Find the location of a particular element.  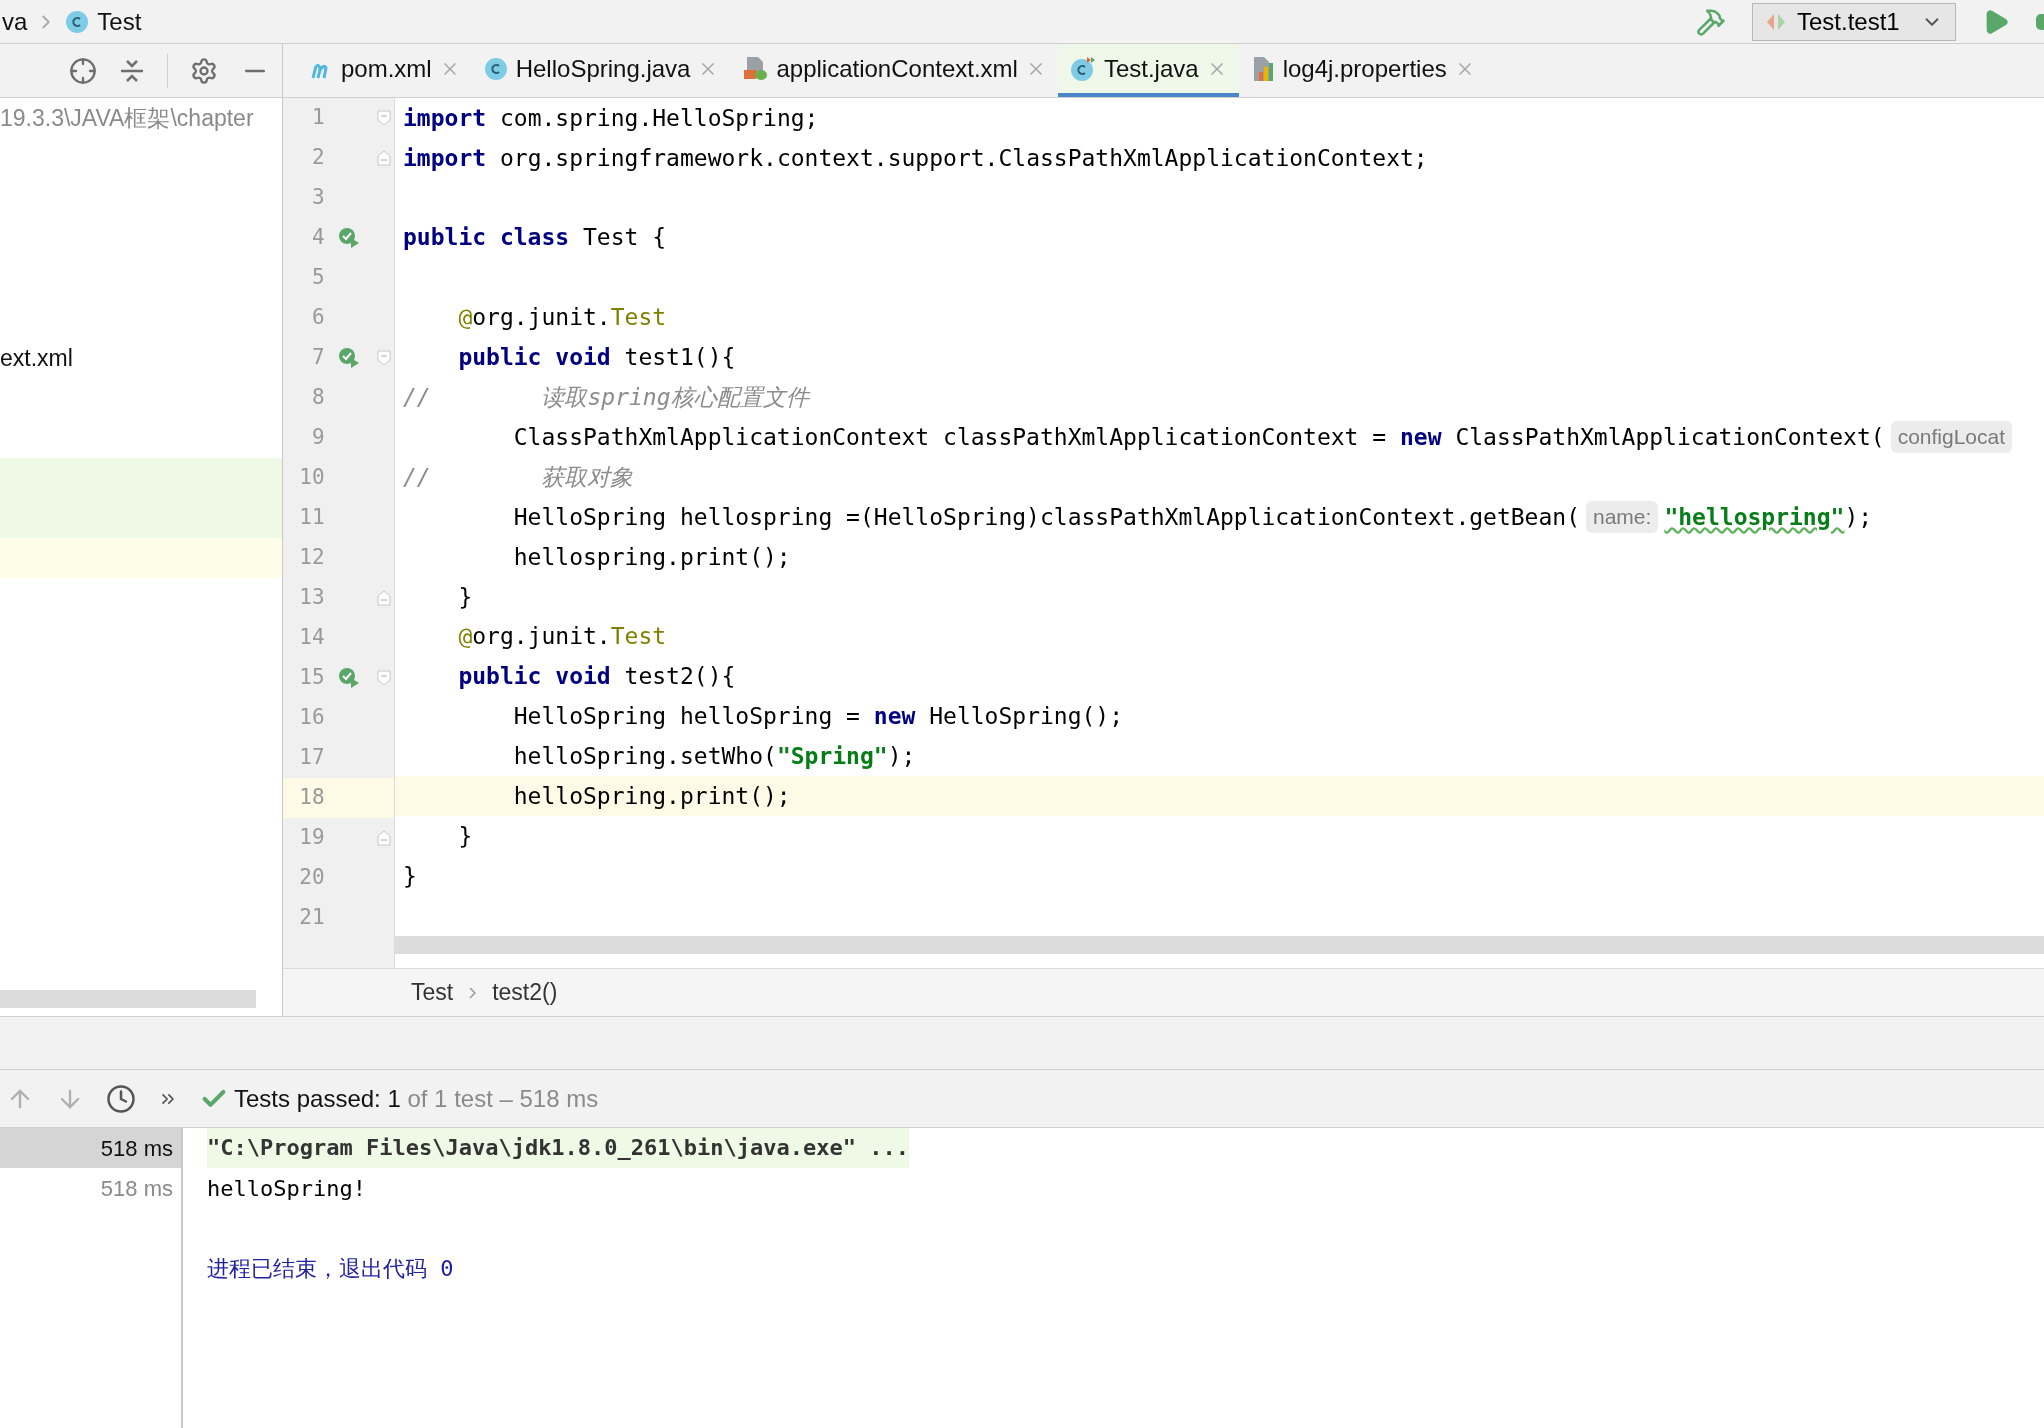

breadcrumb-item: va is located at coordinates (15, 21).